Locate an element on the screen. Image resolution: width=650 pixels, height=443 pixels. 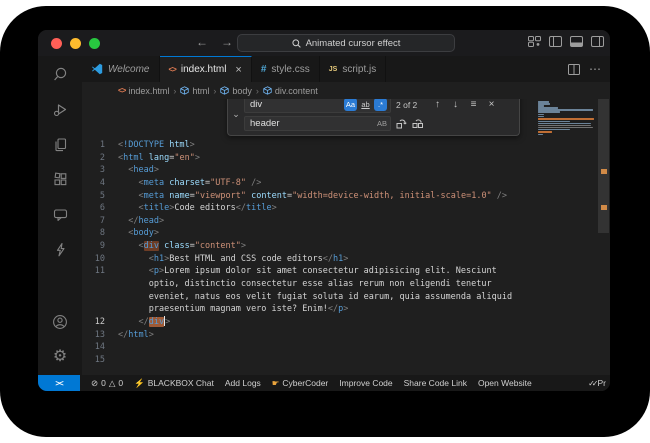
minimap is located at coordinates (567, 120).